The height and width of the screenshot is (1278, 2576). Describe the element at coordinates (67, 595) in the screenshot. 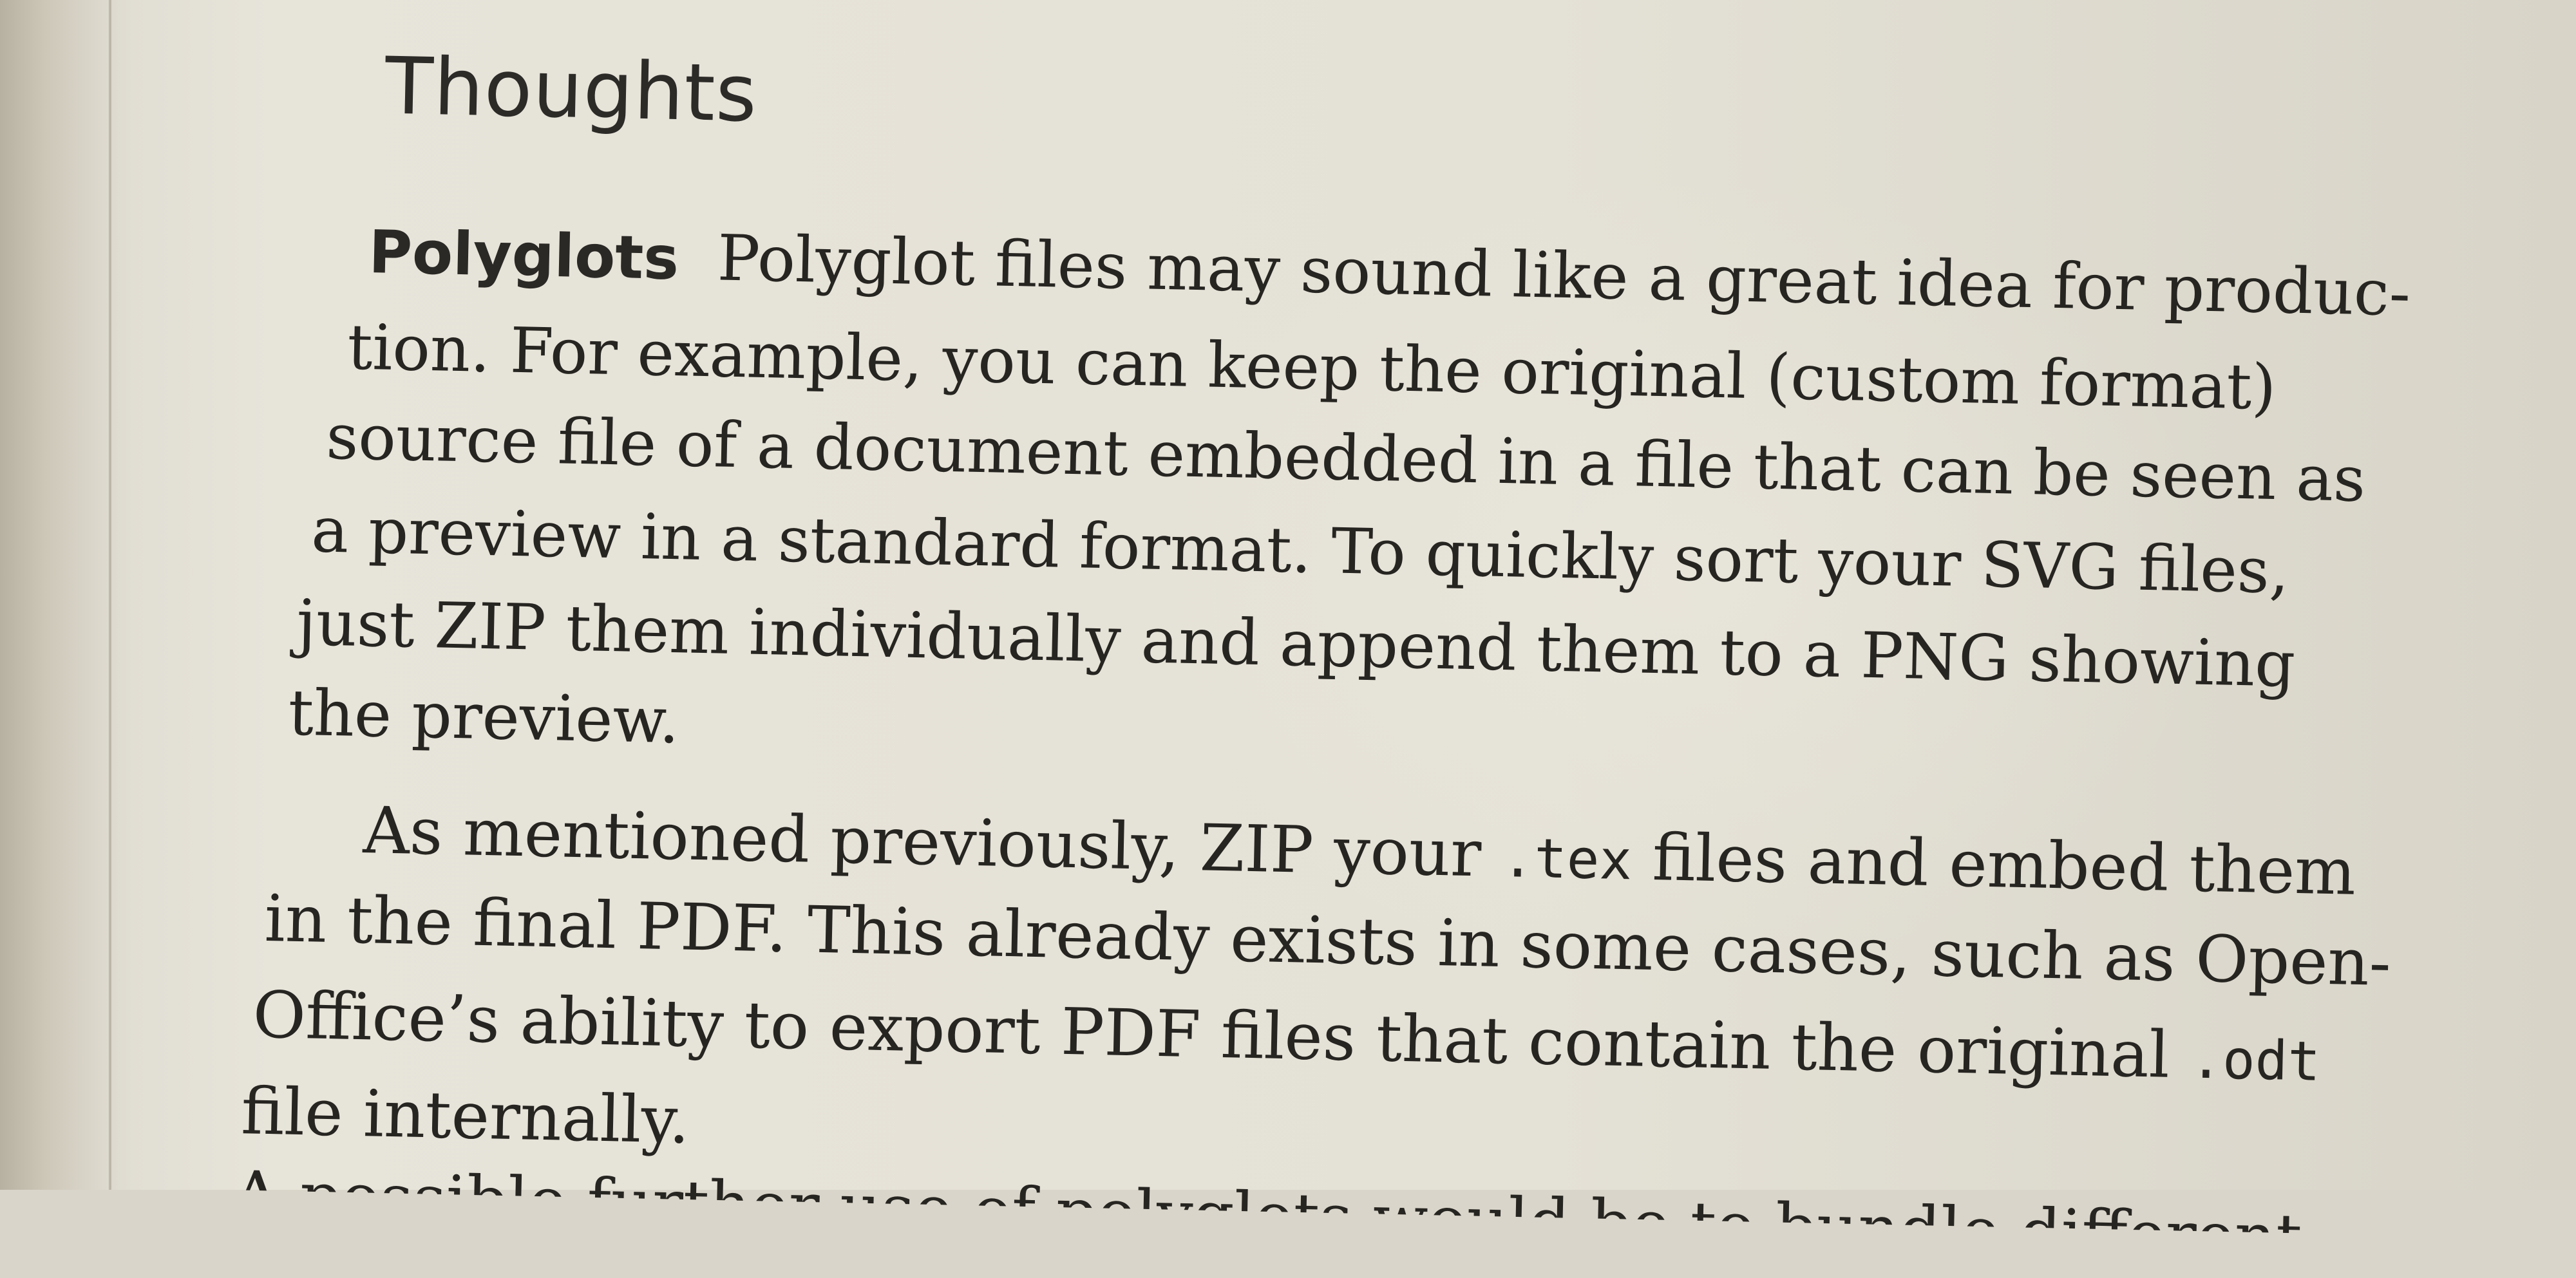

I see `book-spine-shadow` at that location.